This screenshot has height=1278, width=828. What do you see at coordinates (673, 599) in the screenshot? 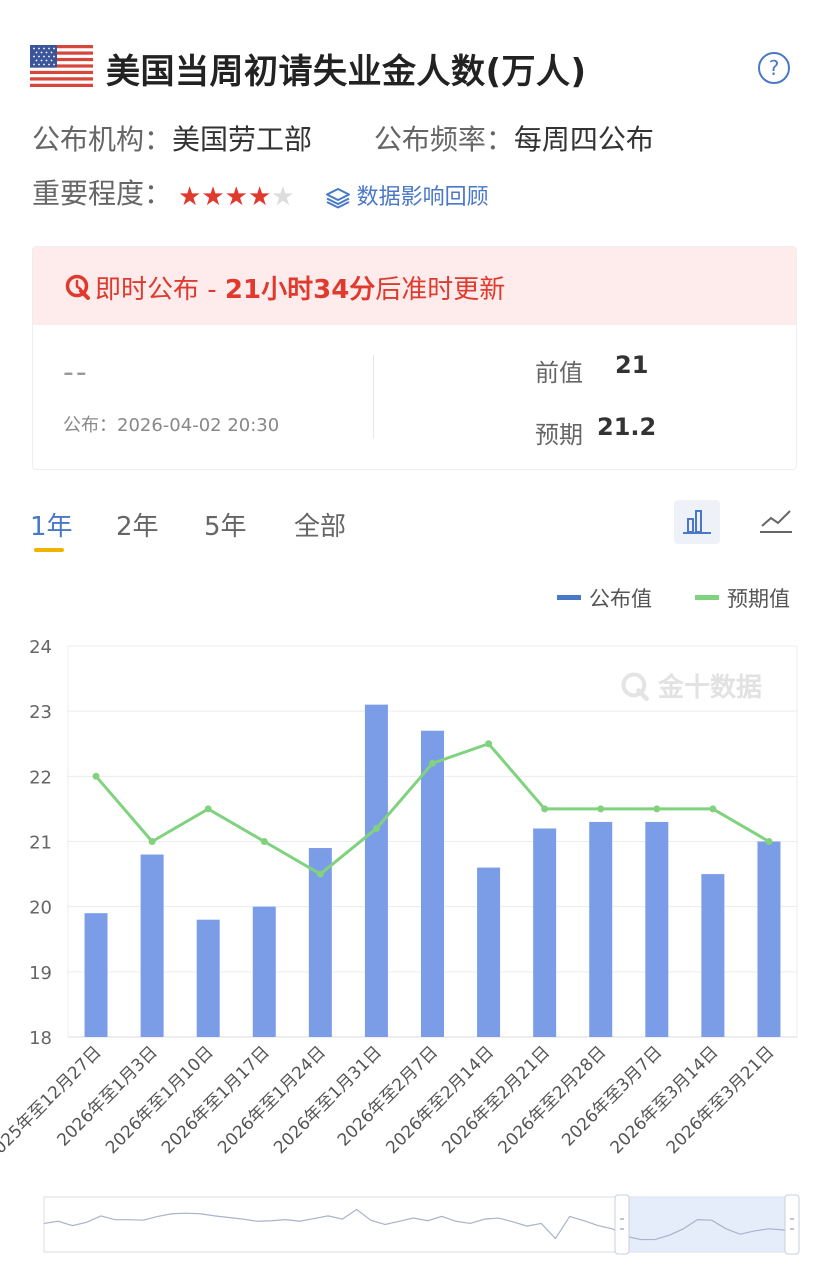
I see `chart-legend: 公布值 预期值` at bounding box center [673, 599].